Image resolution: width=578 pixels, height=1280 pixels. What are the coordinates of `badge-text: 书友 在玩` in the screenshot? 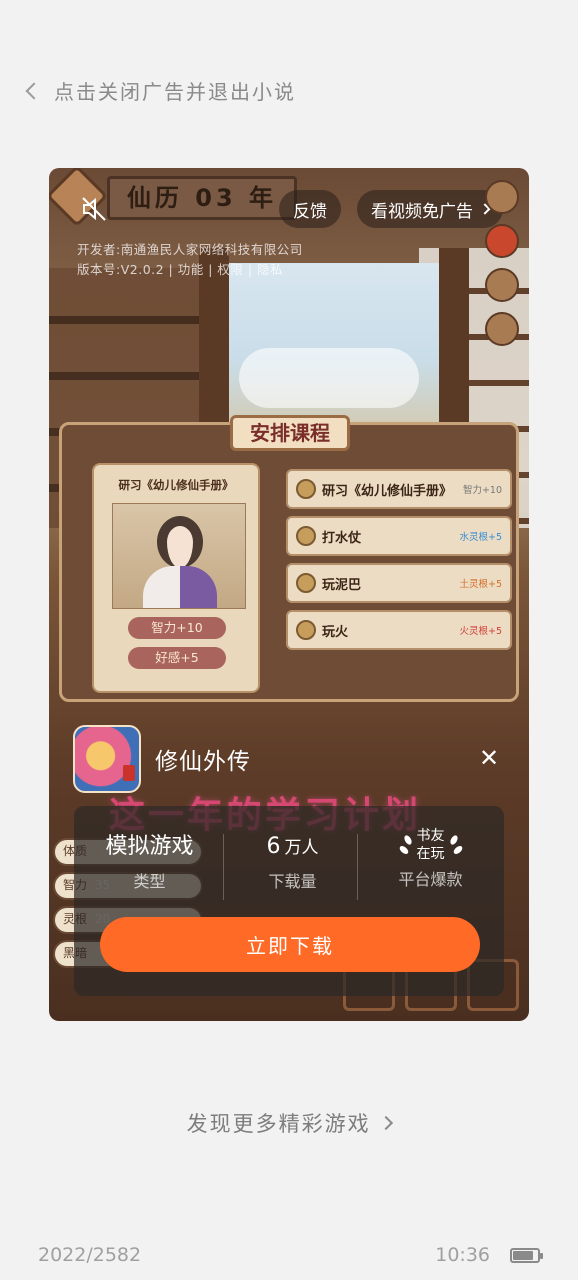 It's located at (431, 845).